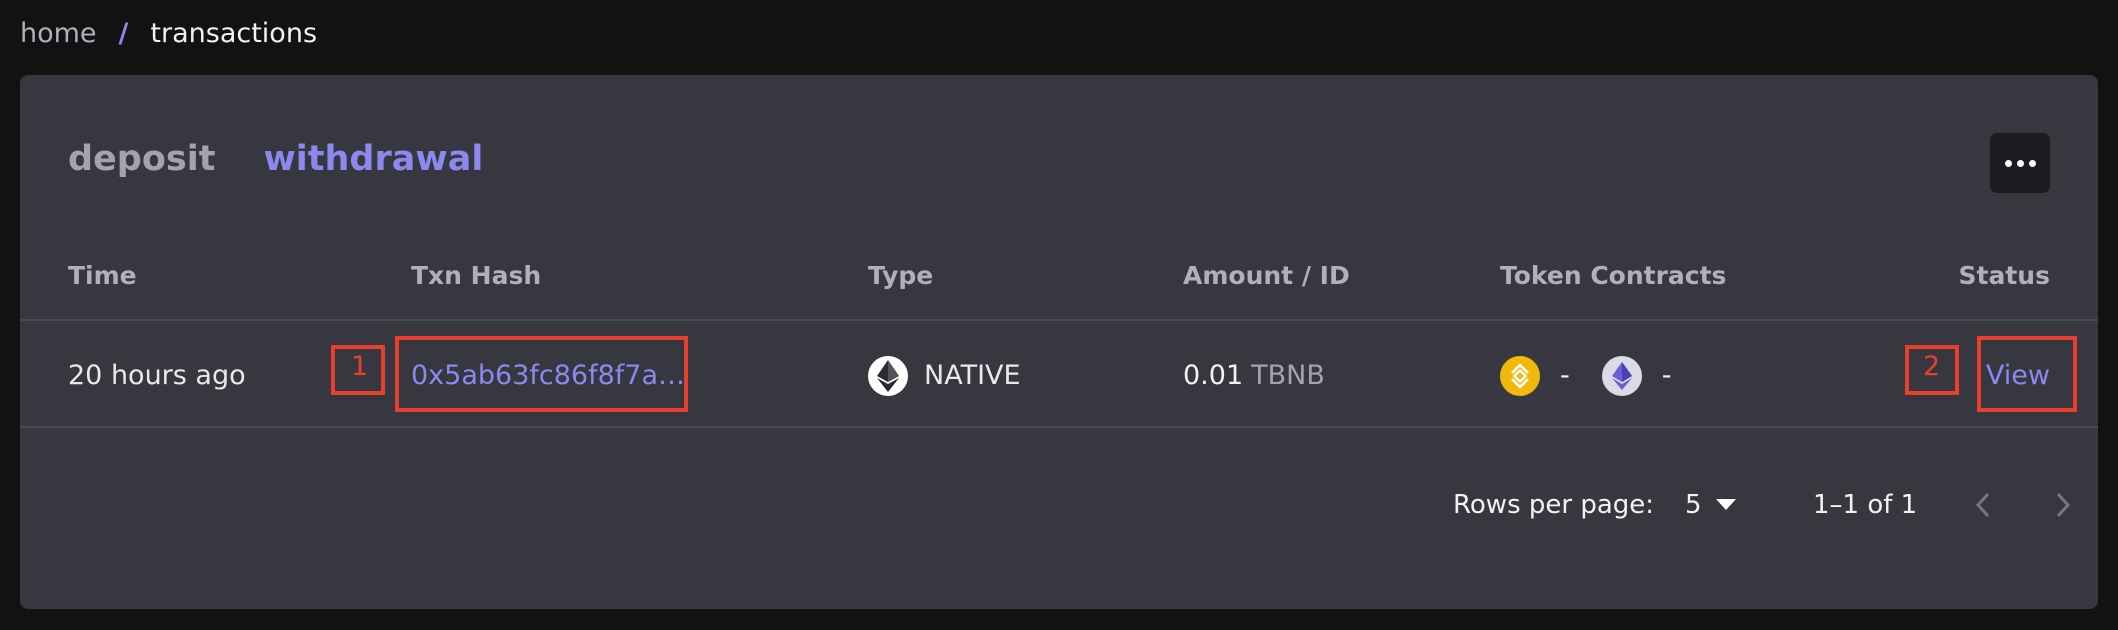  What do you see at coordinates (1288, 375) in the screenshot?
I see `amount-unit: TBNB` at bounding box center [1288, 375].